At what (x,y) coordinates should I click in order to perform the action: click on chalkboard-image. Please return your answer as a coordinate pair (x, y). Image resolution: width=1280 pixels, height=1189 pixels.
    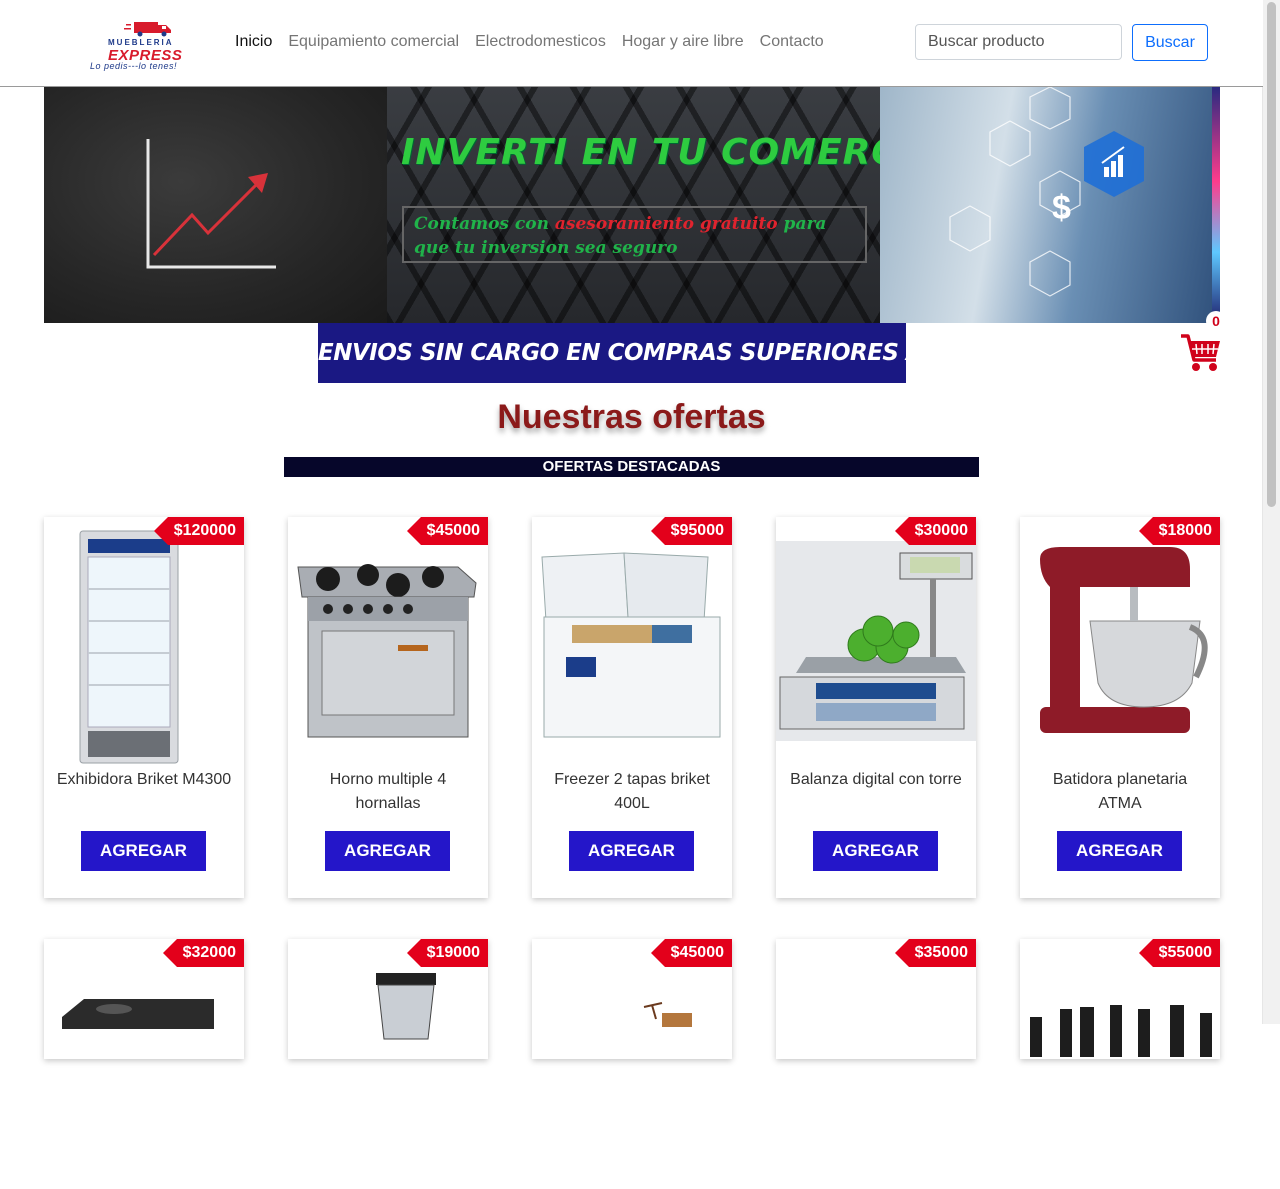
    Looking at the image, I should click on (215, 205).